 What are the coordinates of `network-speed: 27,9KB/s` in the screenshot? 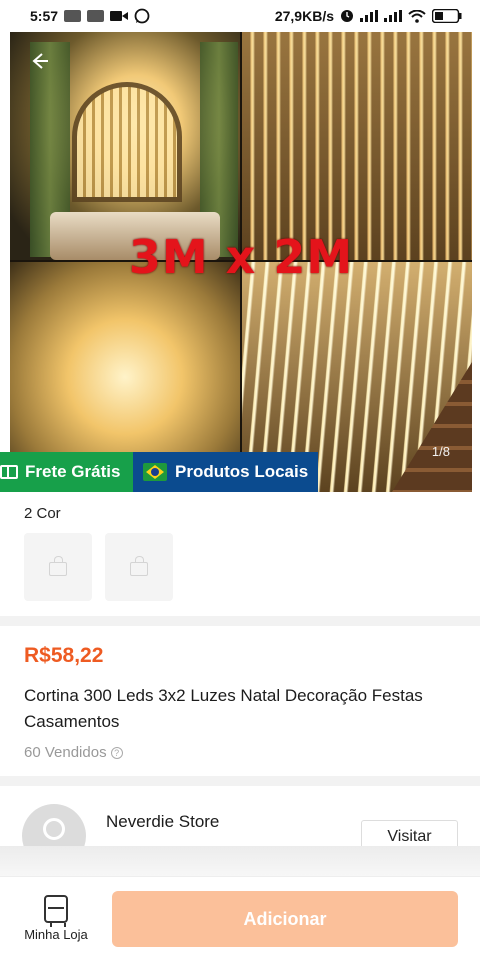 It's located at (304, 16).